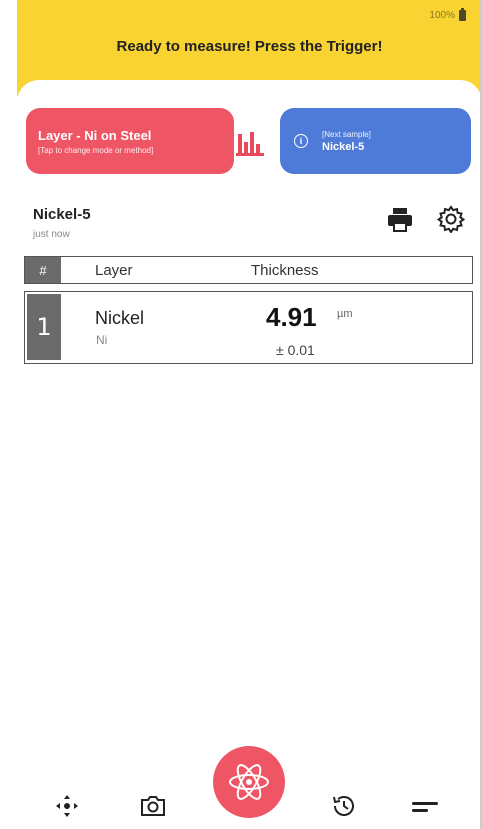  I want to click on thickness-unit: µm, so click(345, 314).